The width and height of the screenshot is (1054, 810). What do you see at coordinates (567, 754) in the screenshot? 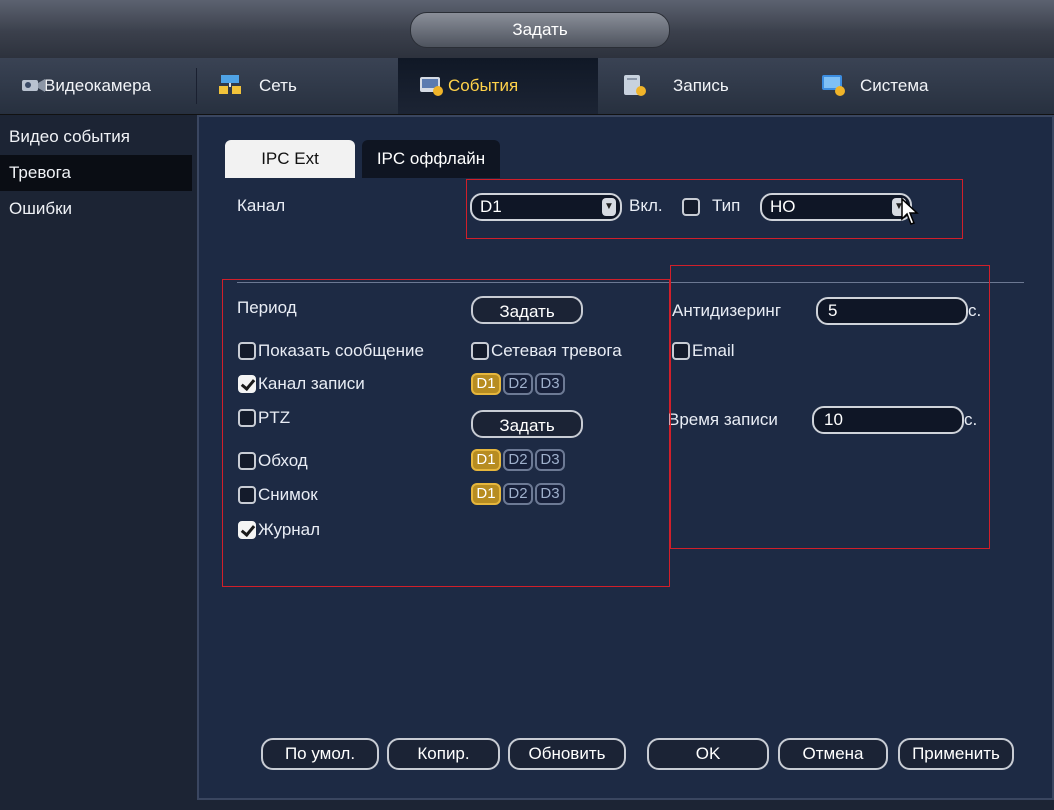
I see `refresh-button: Обновить` at bounding box center [567, 754].